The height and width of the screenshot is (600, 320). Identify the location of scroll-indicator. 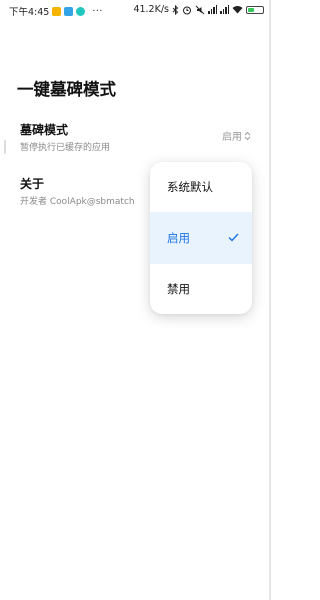
(5, 147).